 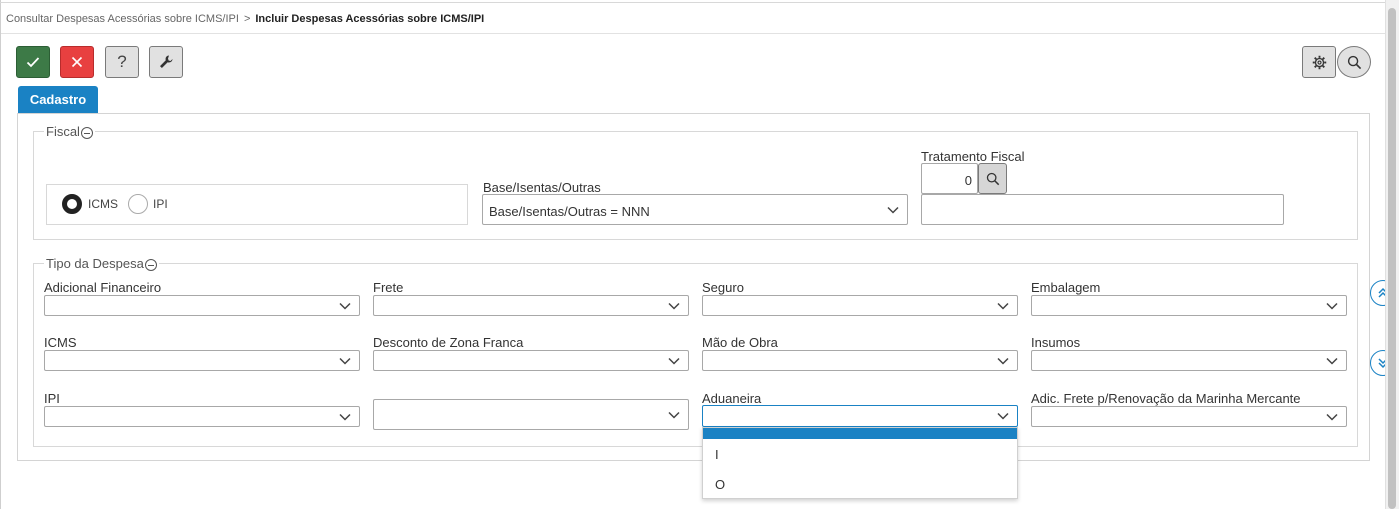 I want to click on adicional-financeiro-label: Adicional Financeiro, so click(x=103, y=287).